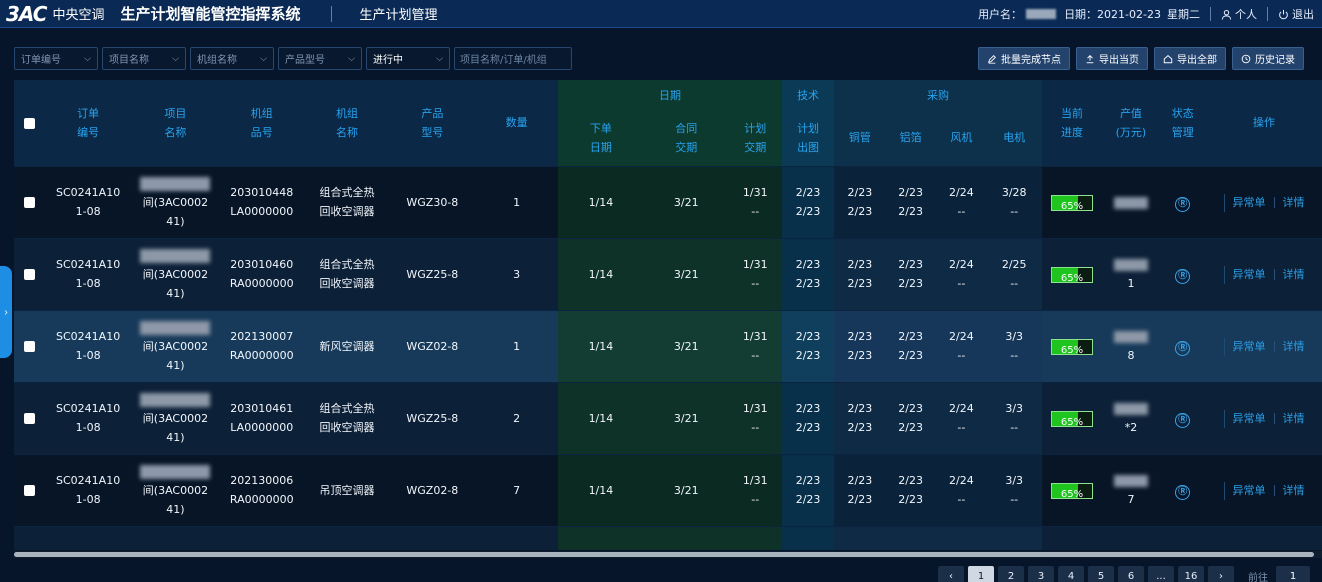 Image resolution: width=1322 pixels, height=582 pixels. What do you see at coordinates (331, 13) in the screenshot?
I see `header-divider` at bounding box center [331, 13].